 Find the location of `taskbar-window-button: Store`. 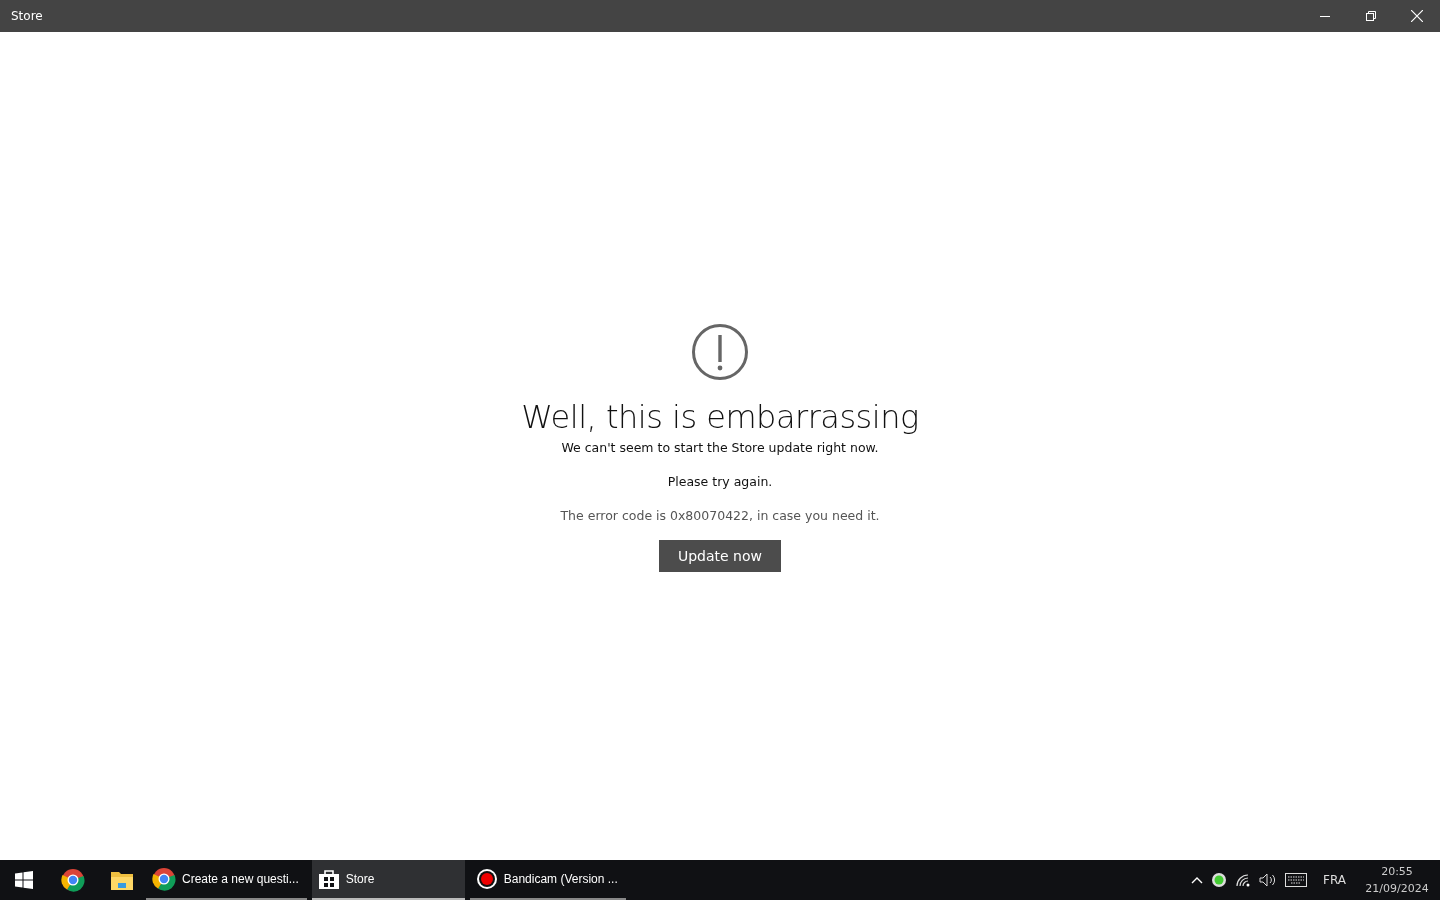

taskbar-window-button: Store is located at coordinates (388, 880).